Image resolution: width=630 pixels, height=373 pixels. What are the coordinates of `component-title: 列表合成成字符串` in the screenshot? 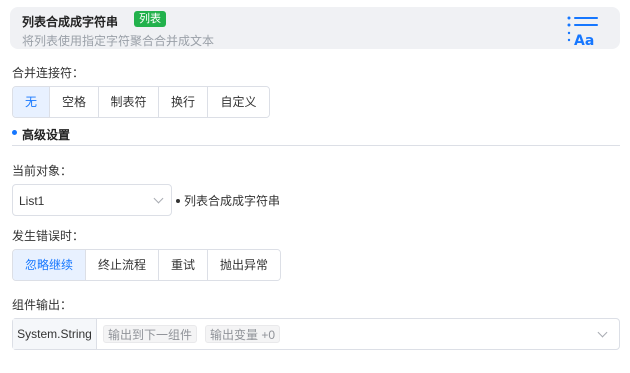 It's located at (70, 22).